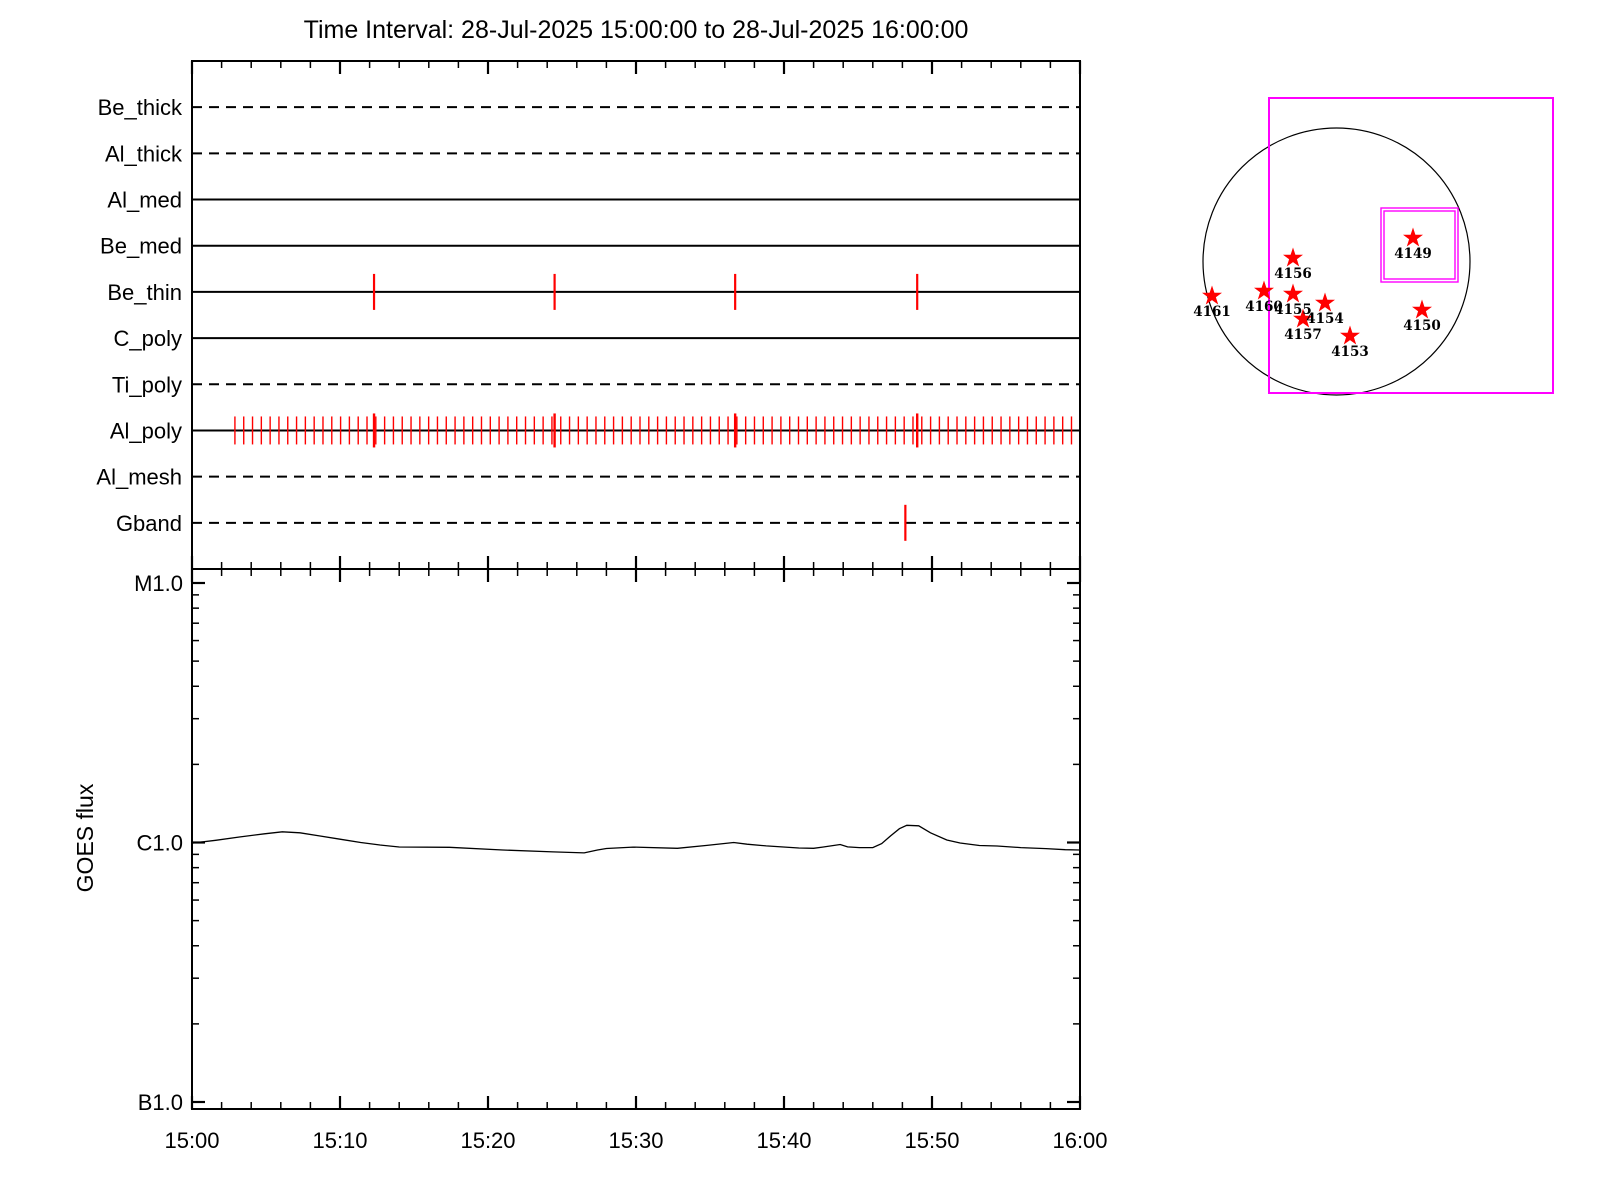  What do you see at coordinates (147, 384) in the screenshot?
I see `filter-label: Ti_poly` at bounding box center [147, 384].